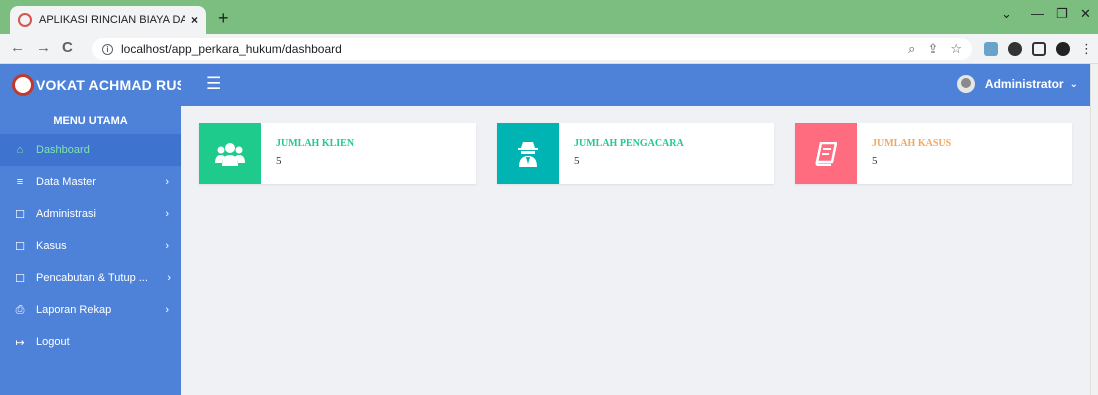 Image resolution: width=1098 pixels, height=395 pixels. What do you see at coordinates (1094, 229) in the screenshot?
I see `page-scrollbar` at bounding box center [1094, 229].